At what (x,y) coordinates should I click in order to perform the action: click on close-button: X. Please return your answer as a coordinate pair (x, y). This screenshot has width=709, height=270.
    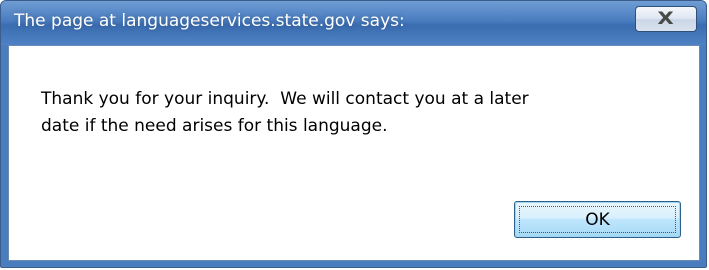
    Looking at the image, I should click on (666, 19).